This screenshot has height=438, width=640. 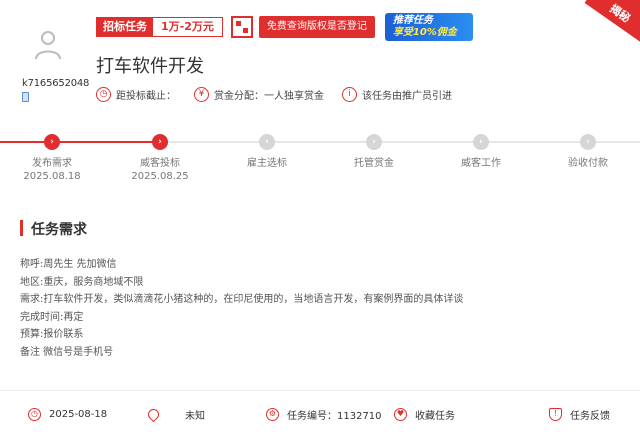 What do you see at coordinates (150, 66) in the screenshot?
I see `task-title: 打车软件开发` at bounding box center [150, 66].